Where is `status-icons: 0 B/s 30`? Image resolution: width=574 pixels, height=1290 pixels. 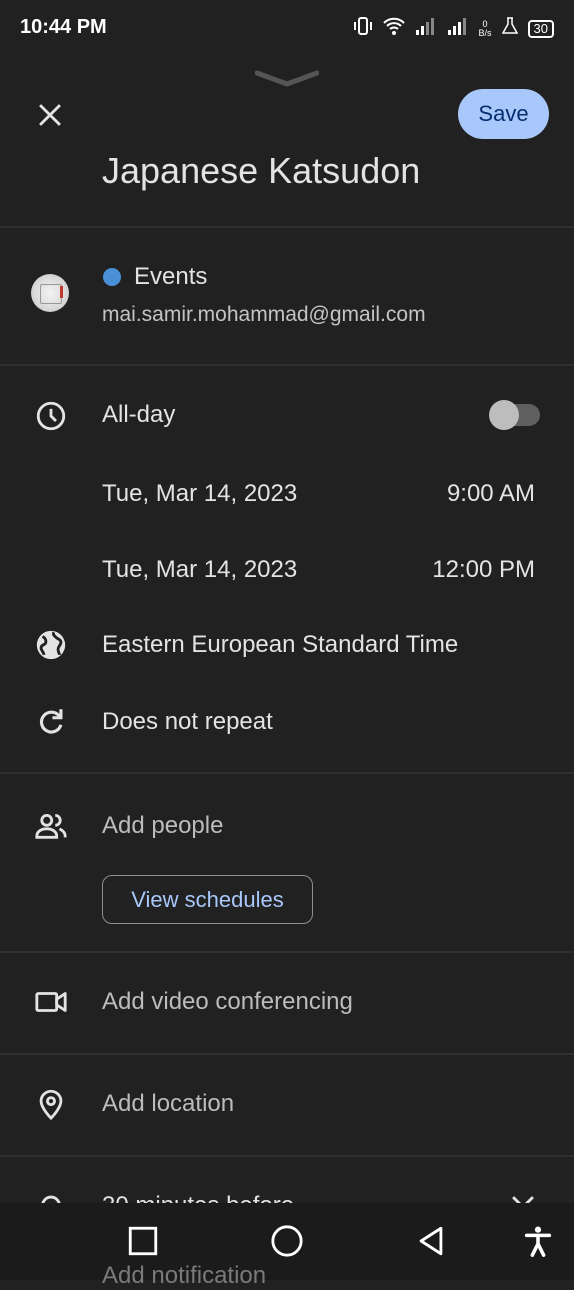 status-icons: 0 B/s 30 is located at coordinates (453, 28).